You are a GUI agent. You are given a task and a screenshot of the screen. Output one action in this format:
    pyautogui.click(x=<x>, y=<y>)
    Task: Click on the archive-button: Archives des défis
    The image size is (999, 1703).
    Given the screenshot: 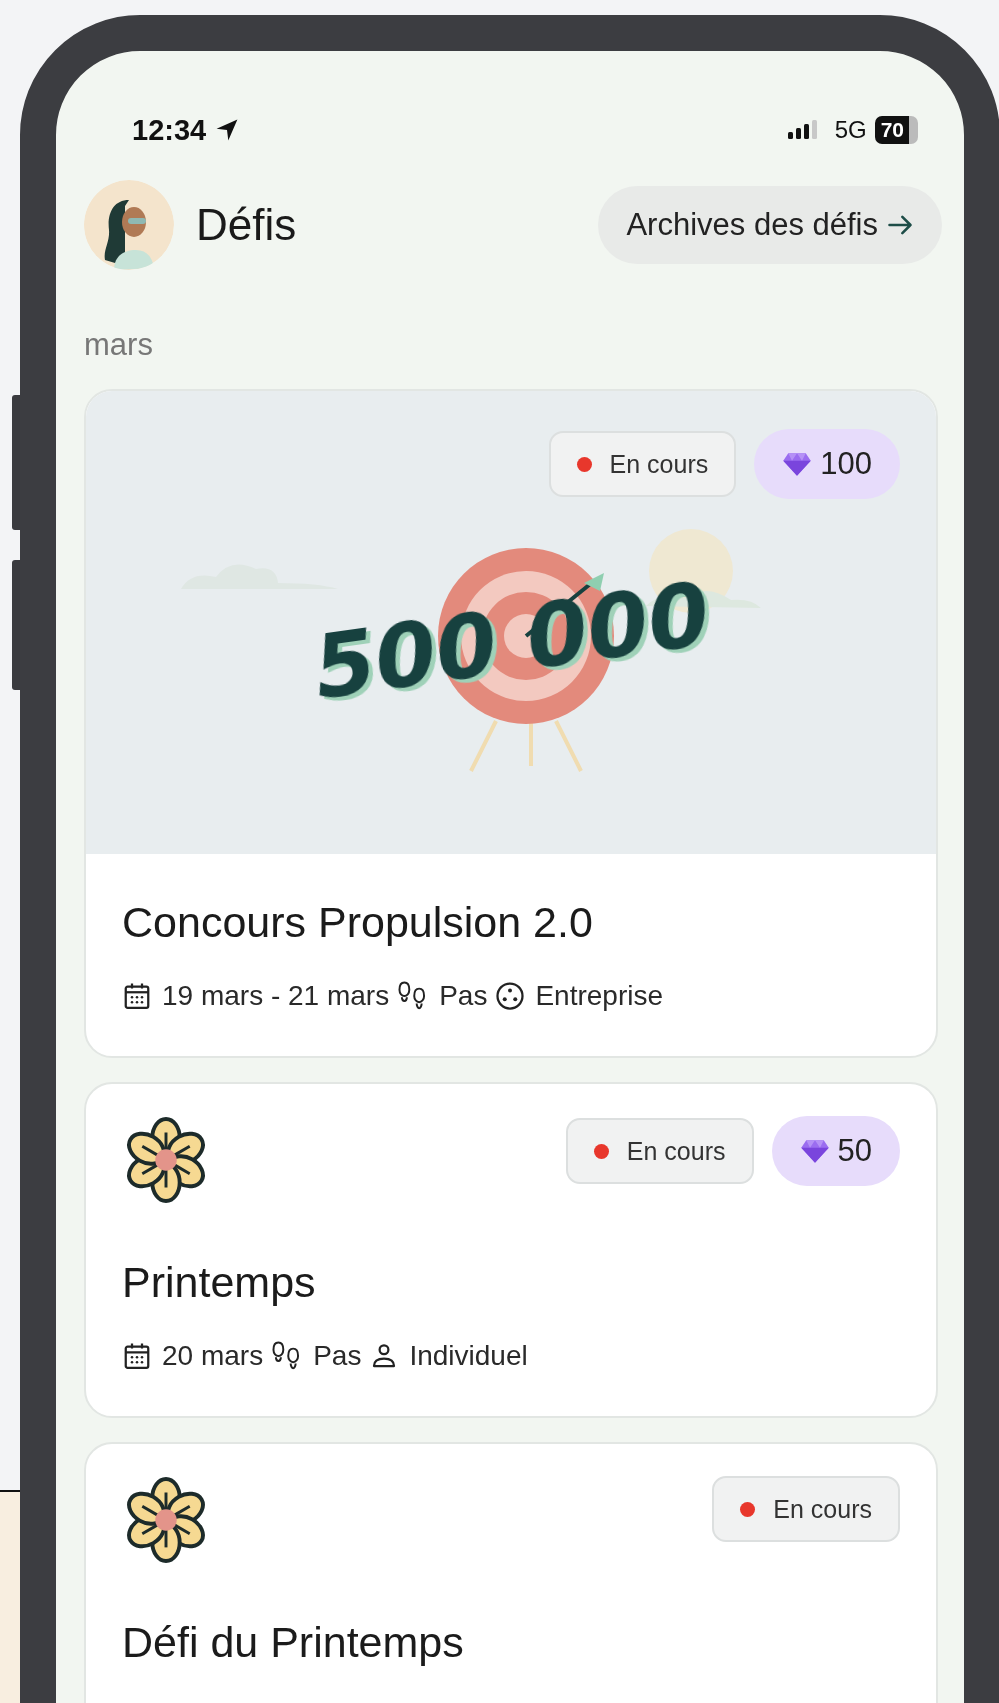 What is the action you would take?
    pyautogui.click(x=770, y=225)
    